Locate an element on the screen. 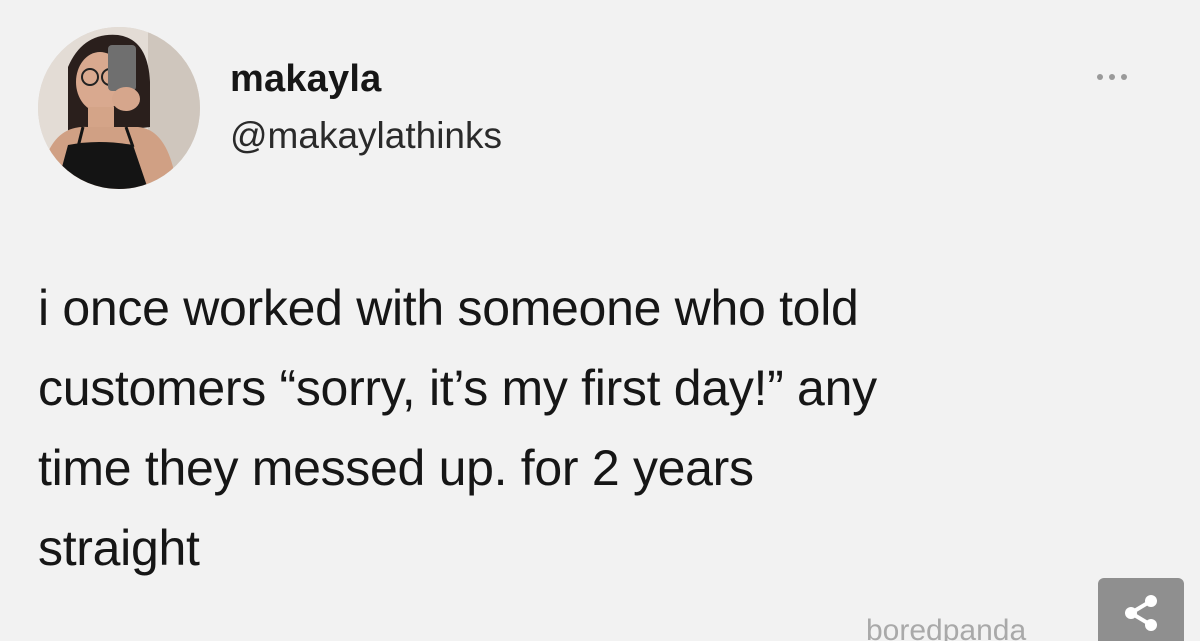  display-name: makayla is located at coordinates (305, 79).